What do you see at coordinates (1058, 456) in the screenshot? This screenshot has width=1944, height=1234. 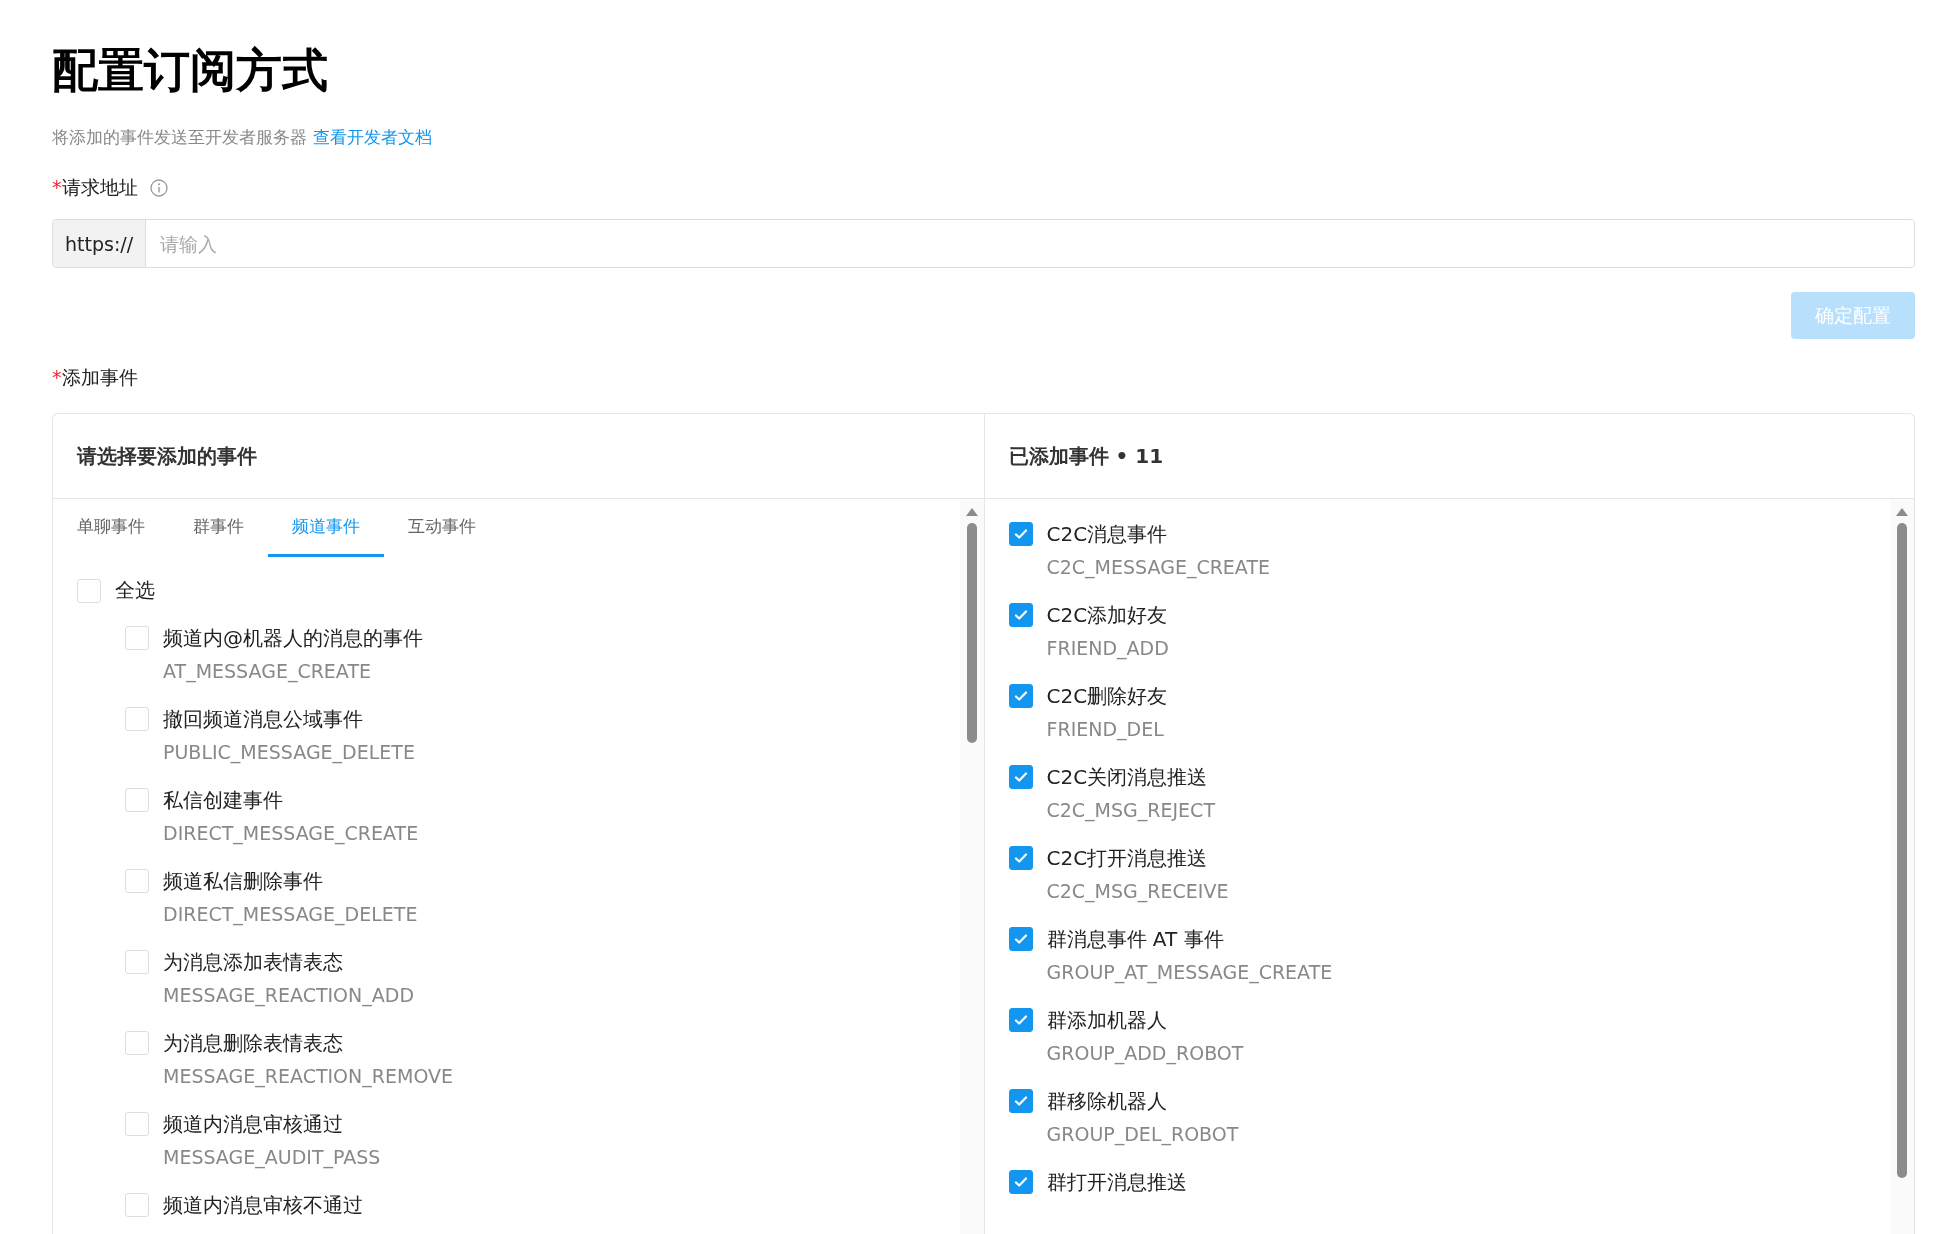 I see `panel-title: 已添加事件` at bounding box center [1058, 456].